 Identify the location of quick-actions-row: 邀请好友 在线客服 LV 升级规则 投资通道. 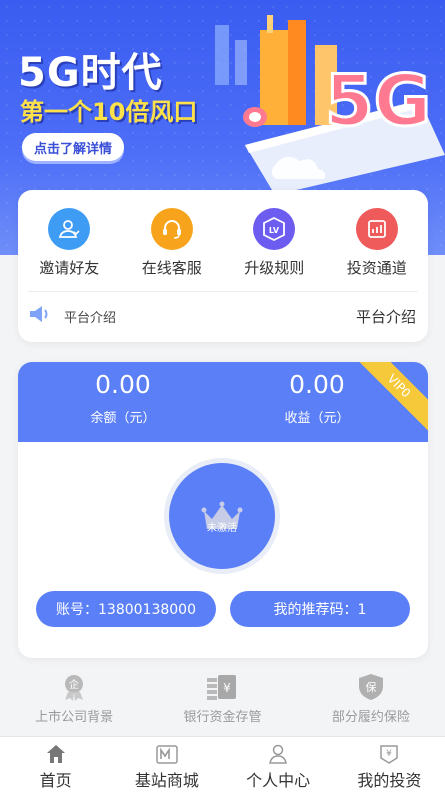
(223, 241).